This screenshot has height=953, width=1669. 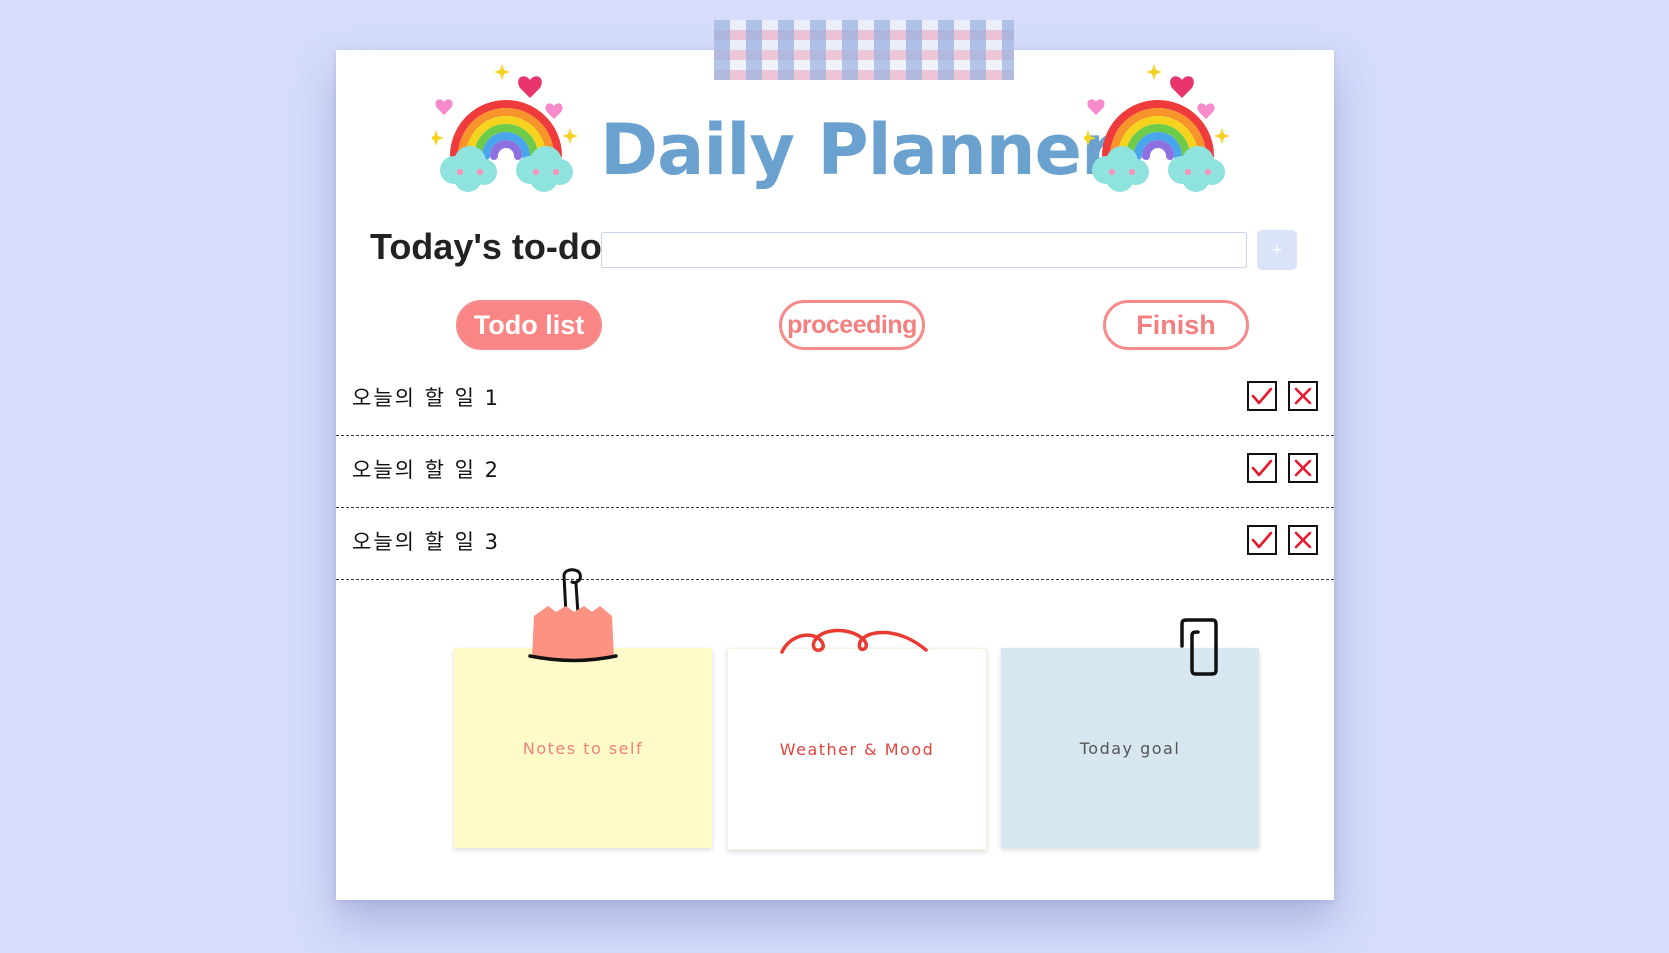 What do you see at coordinates (1199, 647) in the screenshot?
I see `paper-clip-icon` at bounding box center [1199, 647].